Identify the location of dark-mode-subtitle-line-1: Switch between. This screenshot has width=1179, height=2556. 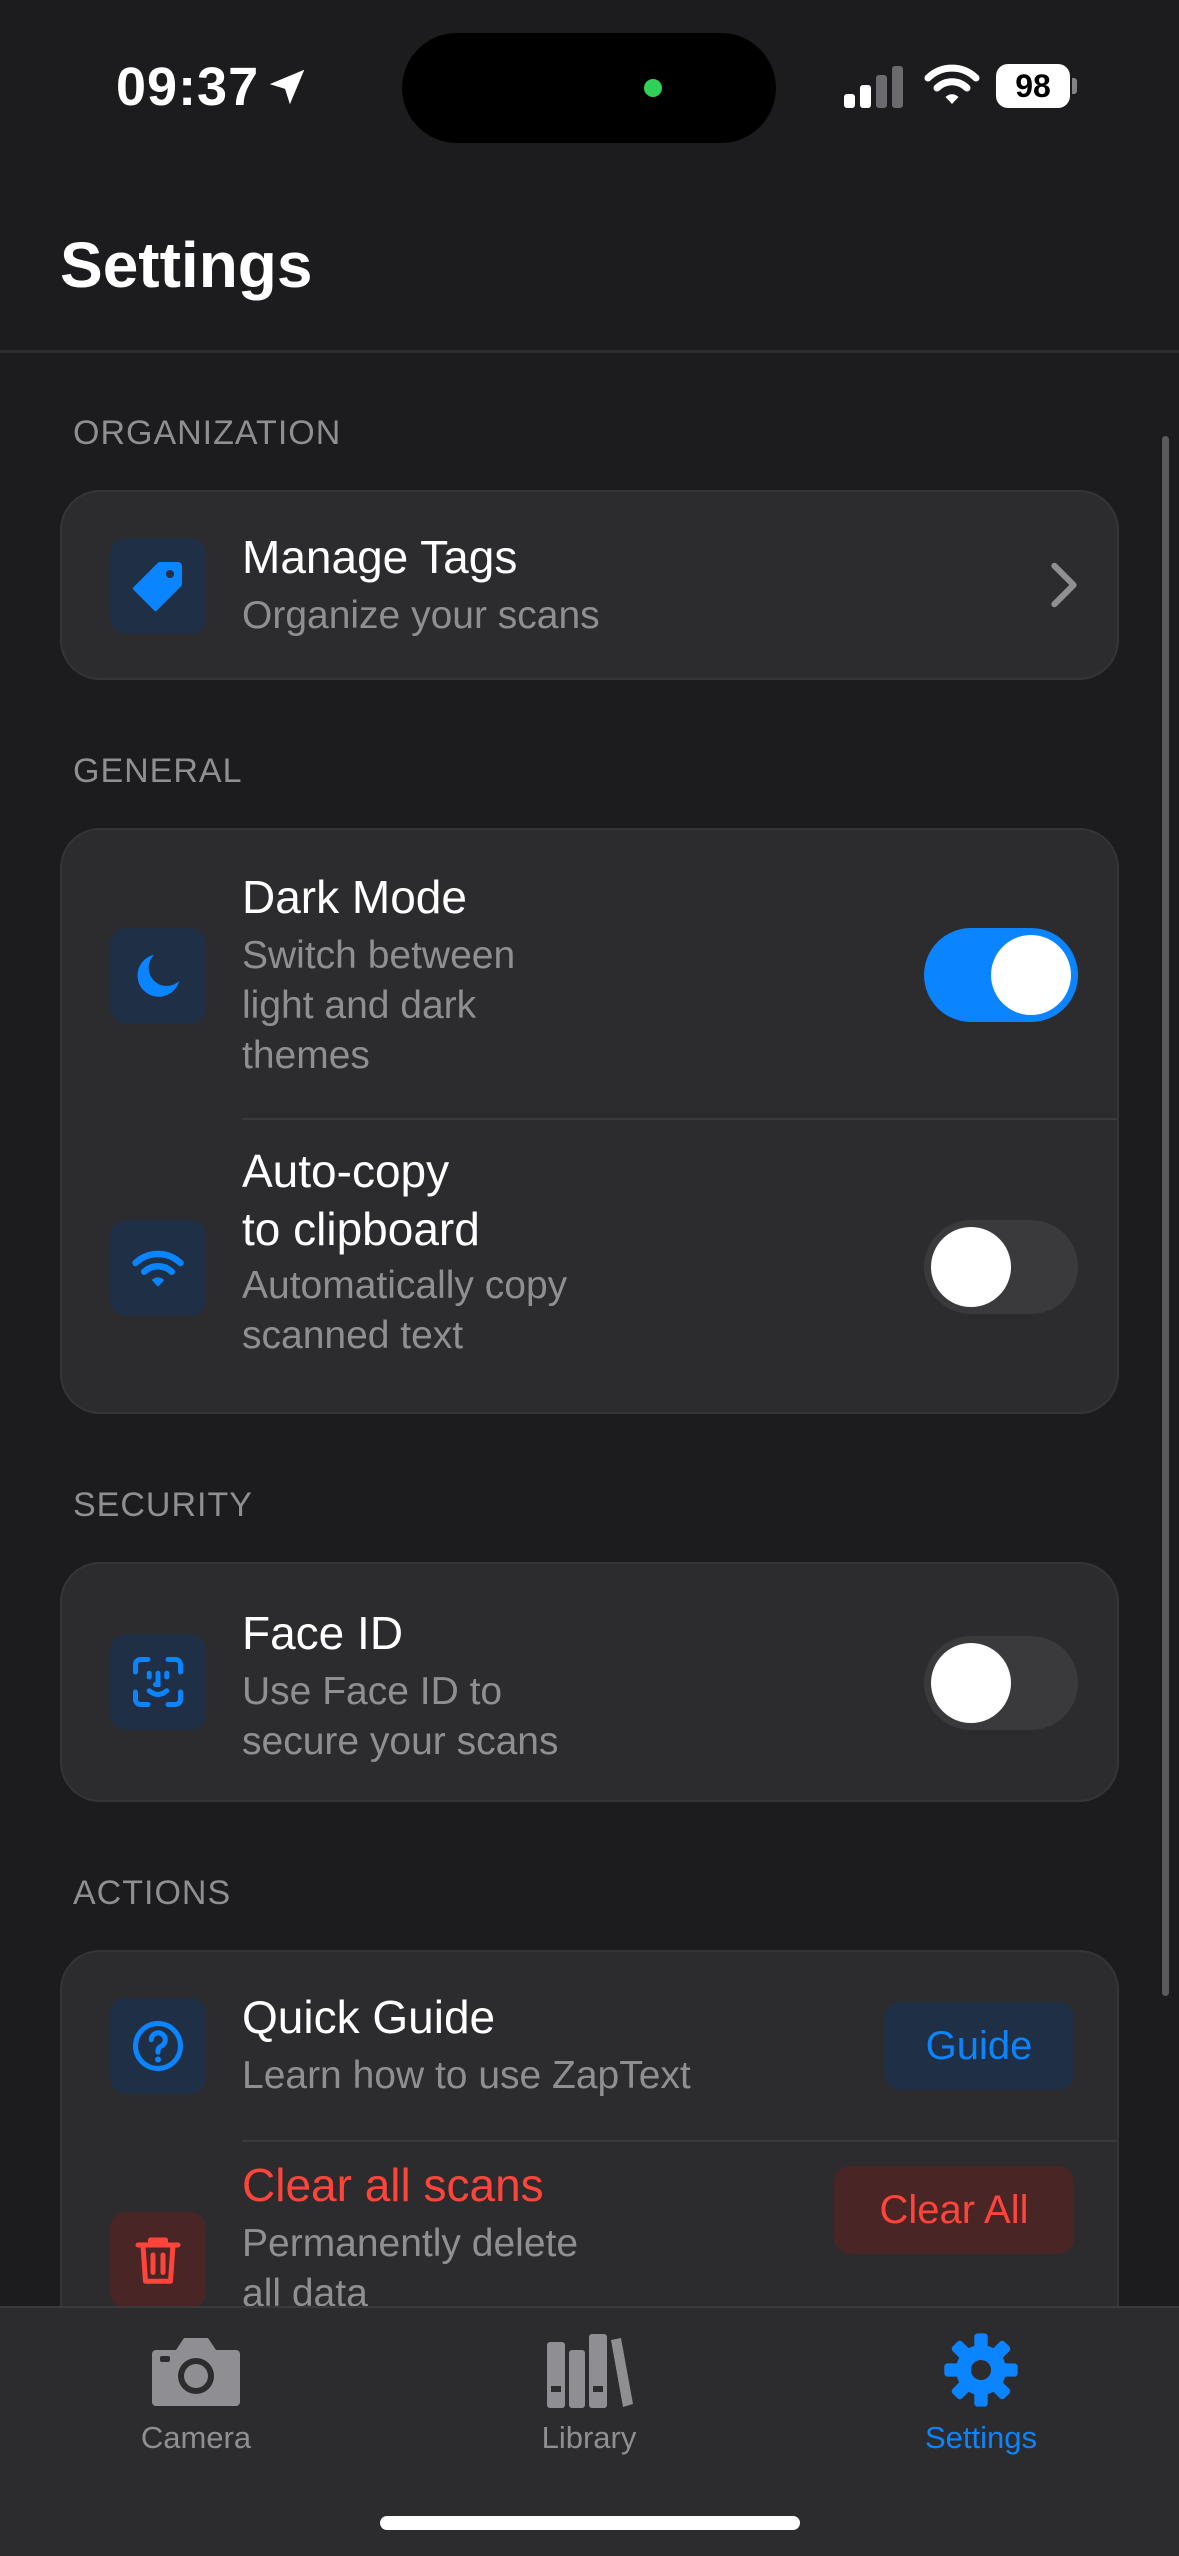
(379, 955).